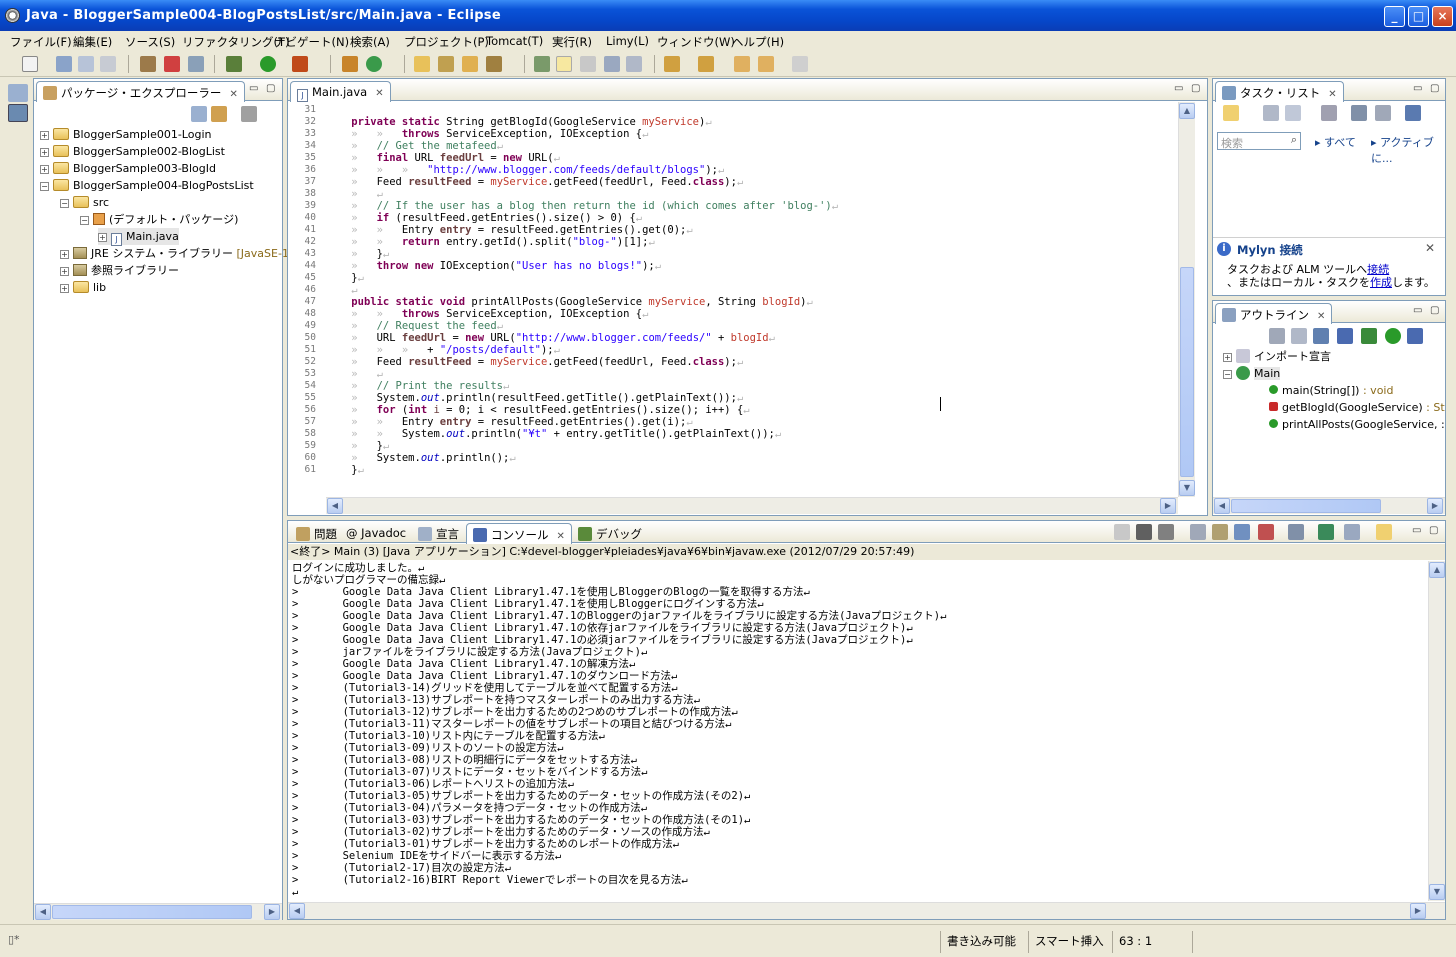  What do you see at coordinates (300, 64) in the screenshot?
I see `external-tools-icon` at bounding box center [300, 64].